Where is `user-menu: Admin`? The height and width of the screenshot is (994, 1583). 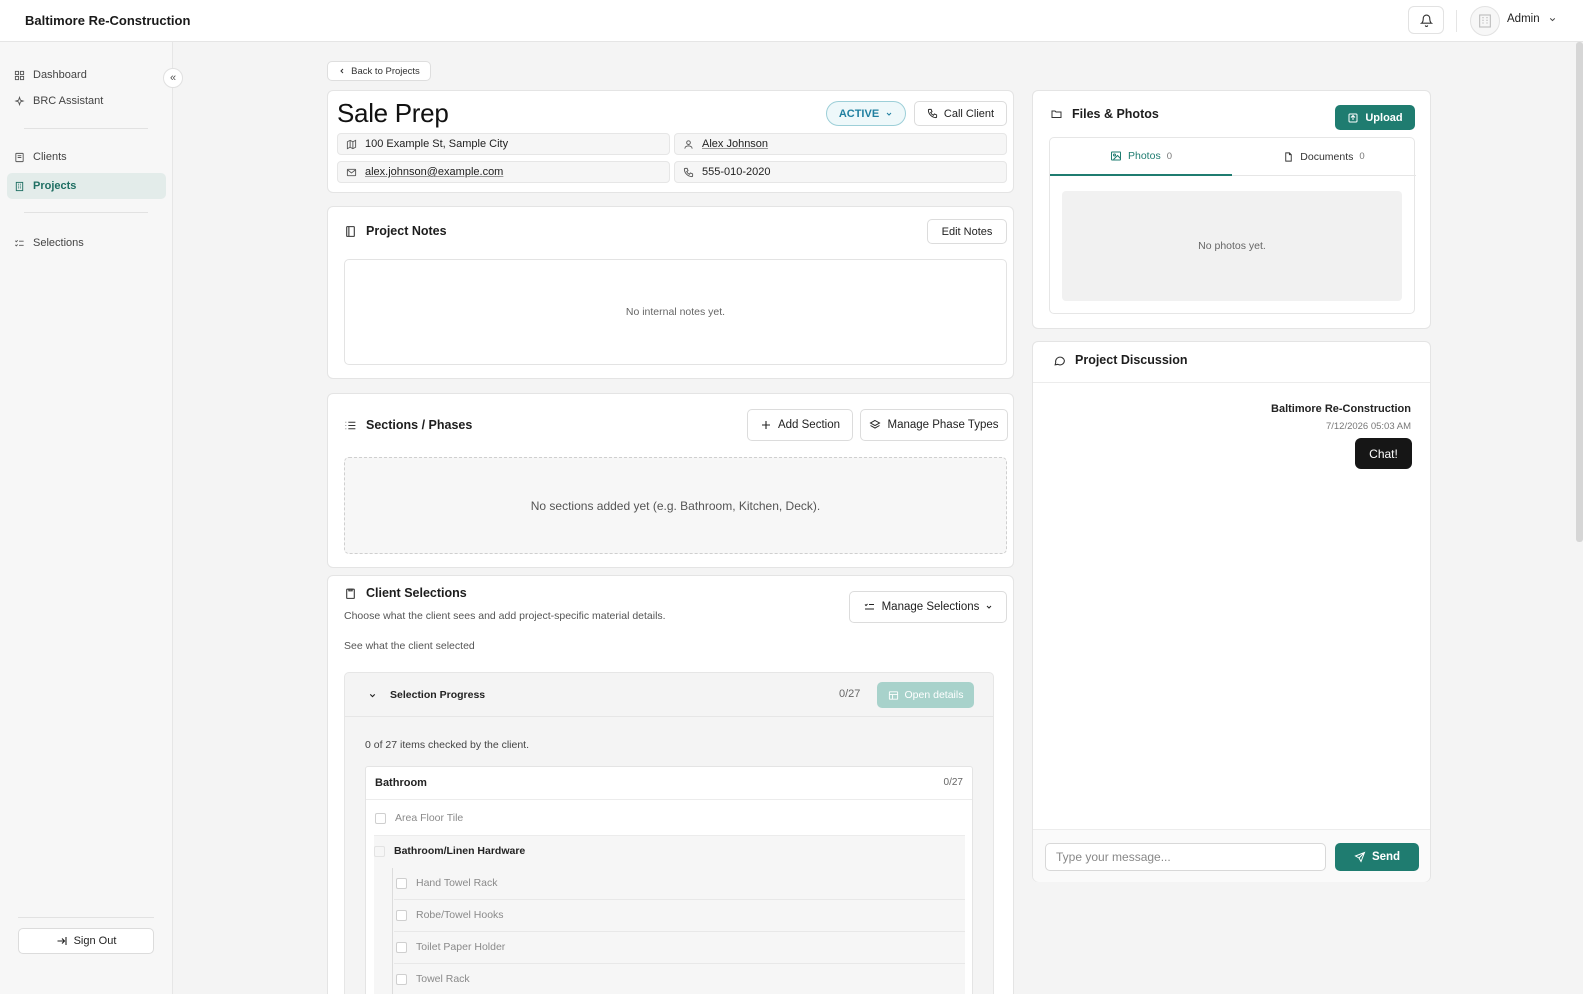 user-menu: Admin is located at coordinates (1532, 19).